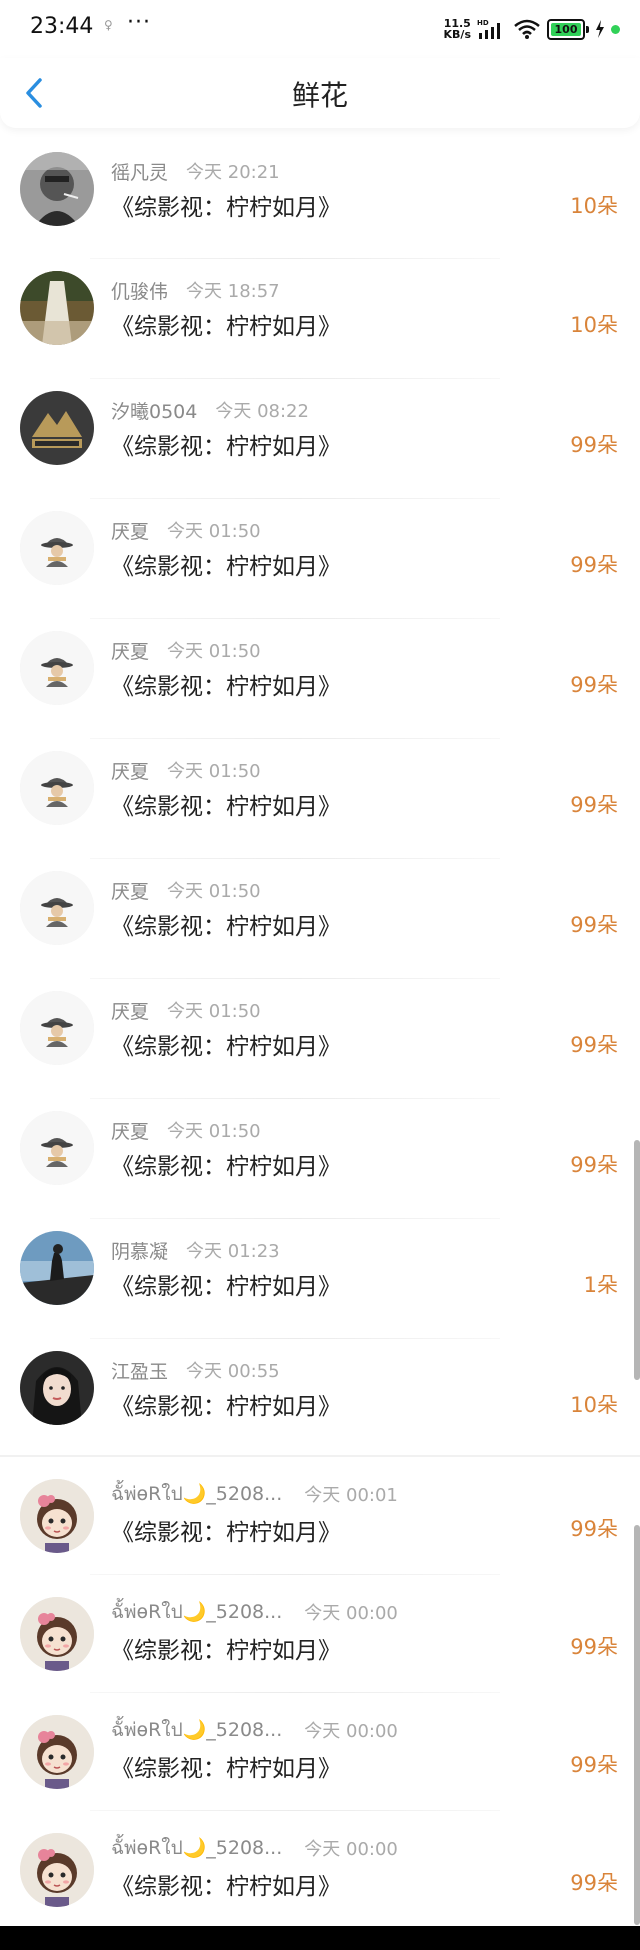 Image resolution: width=640 pixels, height=1950 pixels. I want to click on flower-count: 1朵, so click(600, 1285).